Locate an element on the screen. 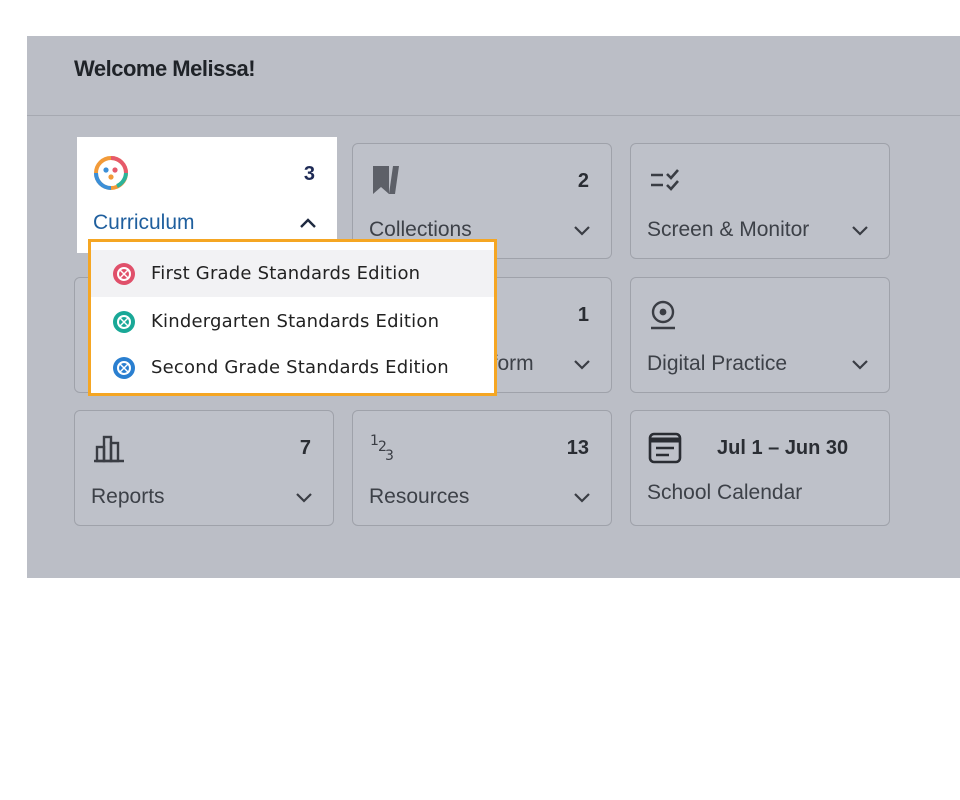  resources-label: Resources is located at coordinates (419, 496).